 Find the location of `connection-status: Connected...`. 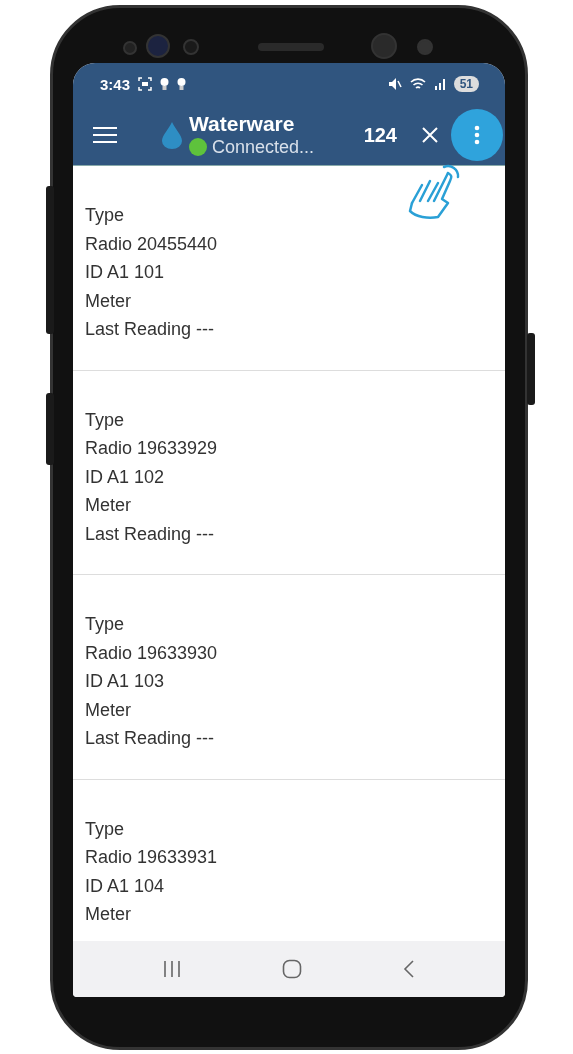

connection-status: Connected... is located at coordinates (263, 147).